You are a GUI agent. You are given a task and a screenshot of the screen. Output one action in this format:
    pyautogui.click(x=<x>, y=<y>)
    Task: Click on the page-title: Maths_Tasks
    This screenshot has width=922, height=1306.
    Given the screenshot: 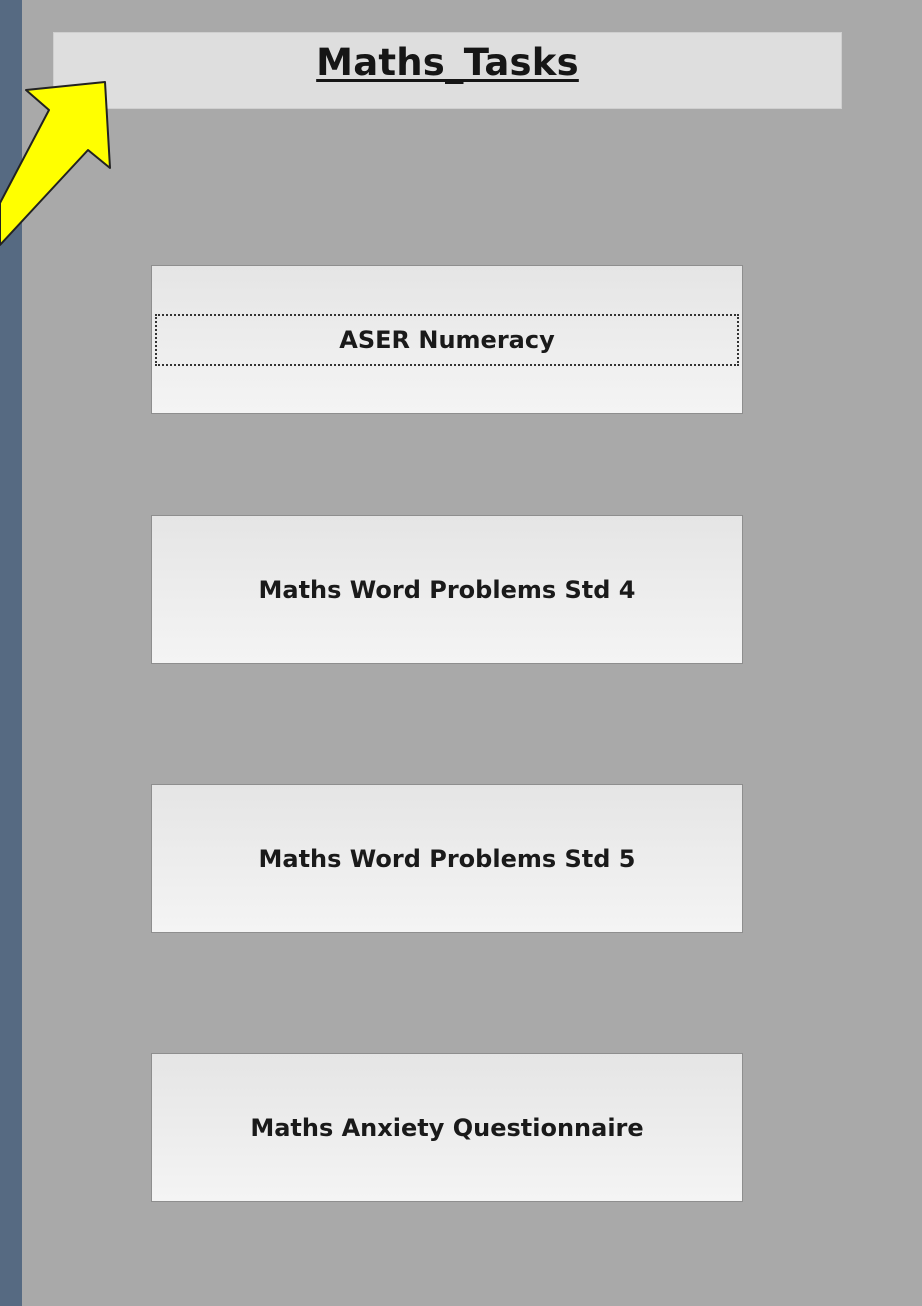 What is the action you would take?
    pyautogui.click(x=447, y=62)
    